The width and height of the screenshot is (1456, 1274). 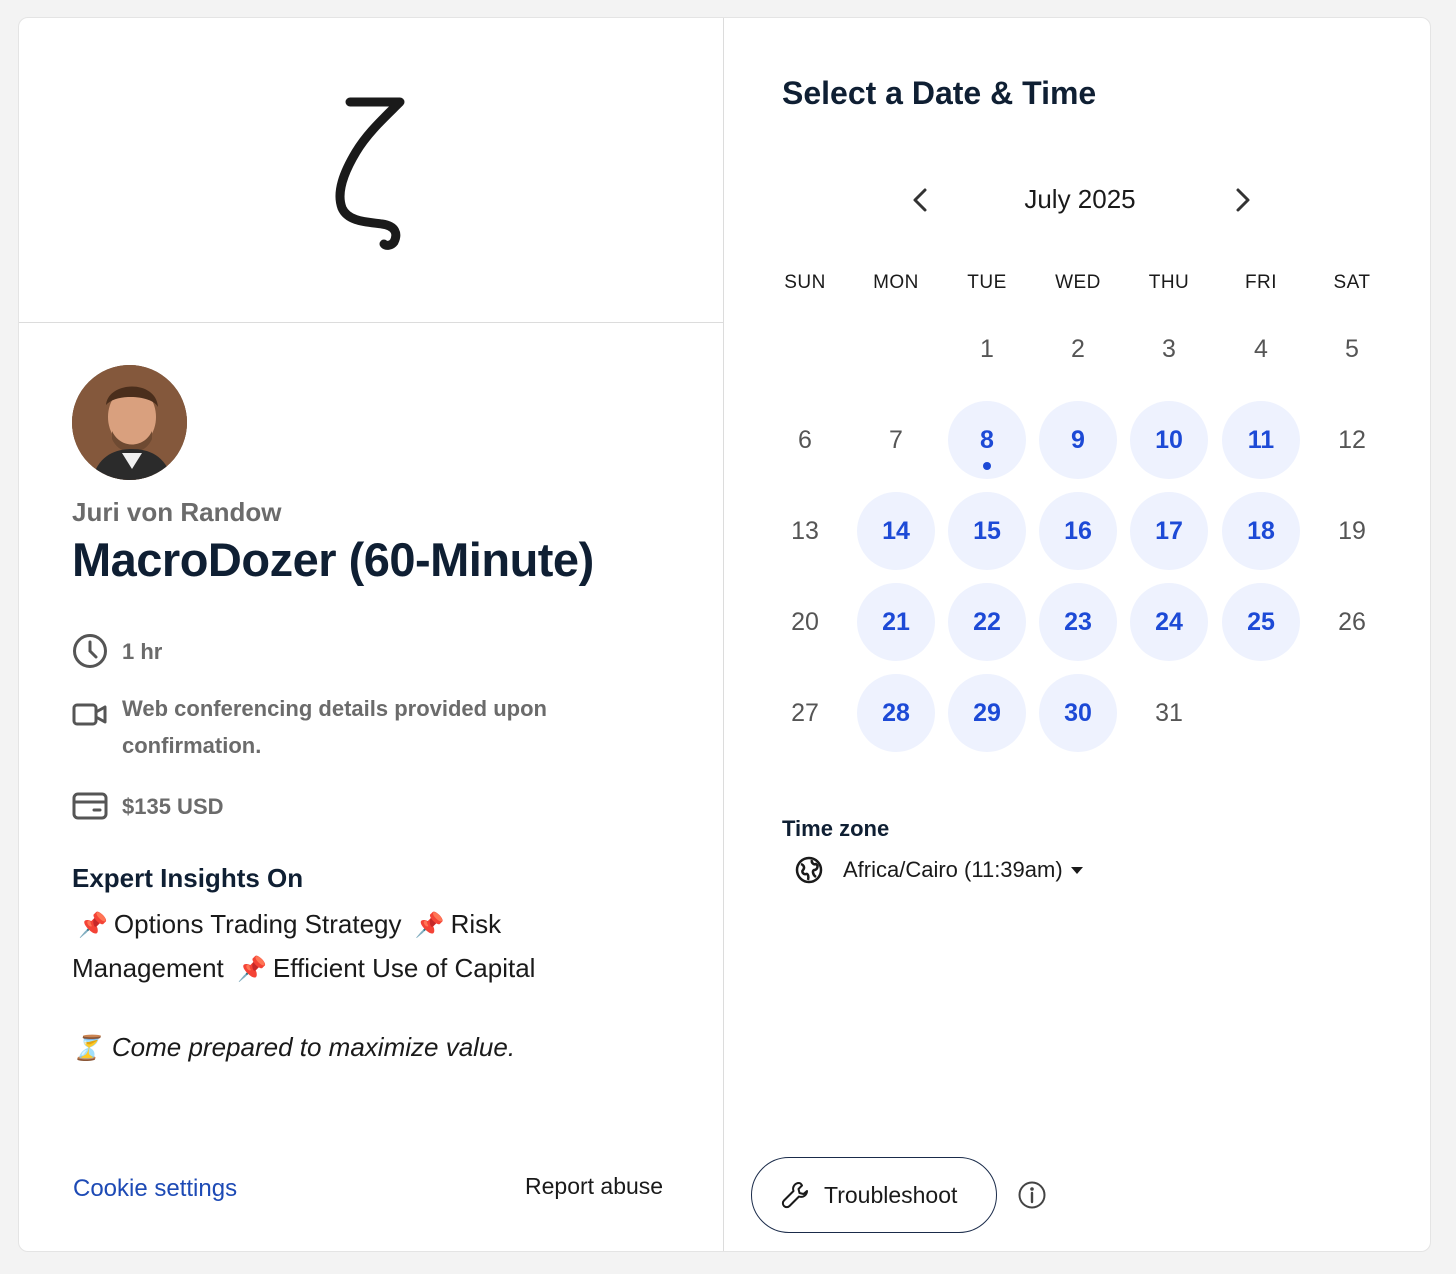 I want to click on calendar-day: 12, so click(x=1352, y=440).